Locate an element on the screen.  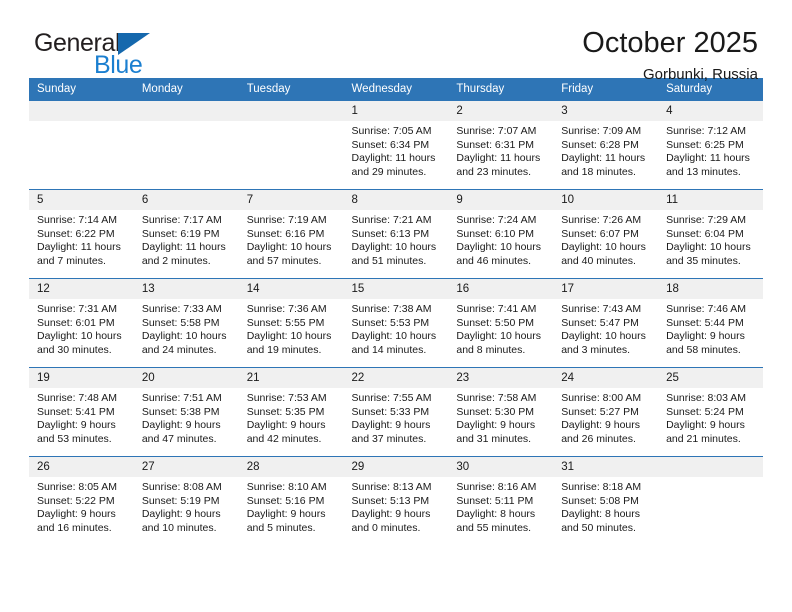
day-number: 24 is located at coordinates (606, 378).